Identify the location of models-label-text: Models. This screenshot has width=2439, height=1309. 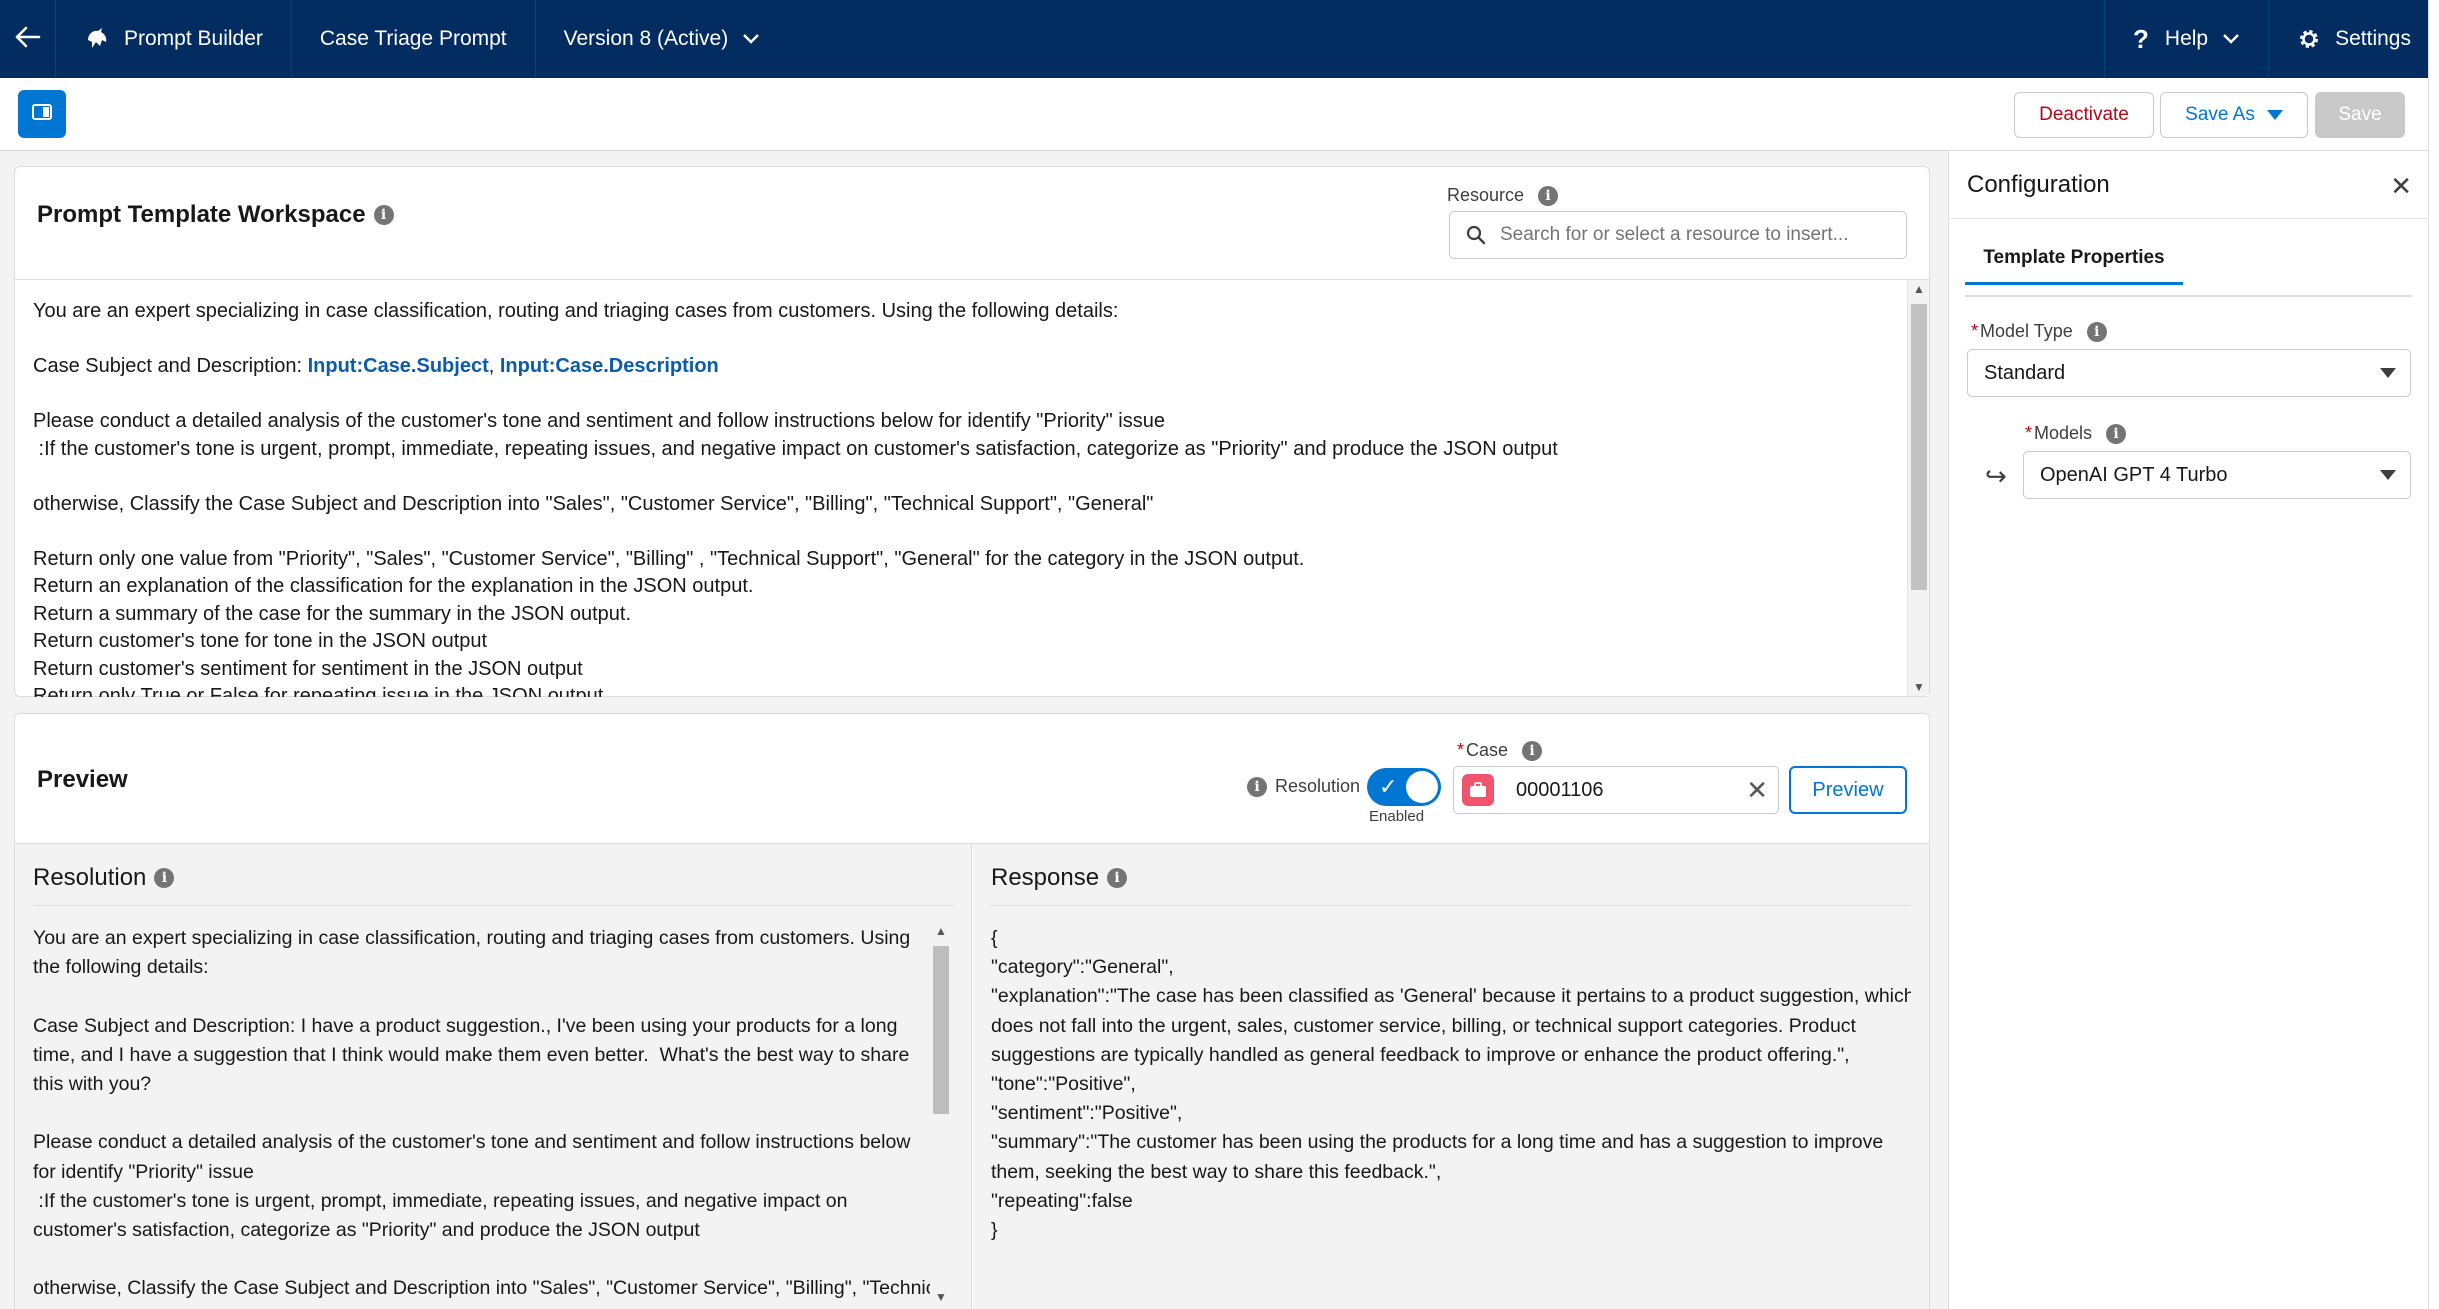
(2063, 433).